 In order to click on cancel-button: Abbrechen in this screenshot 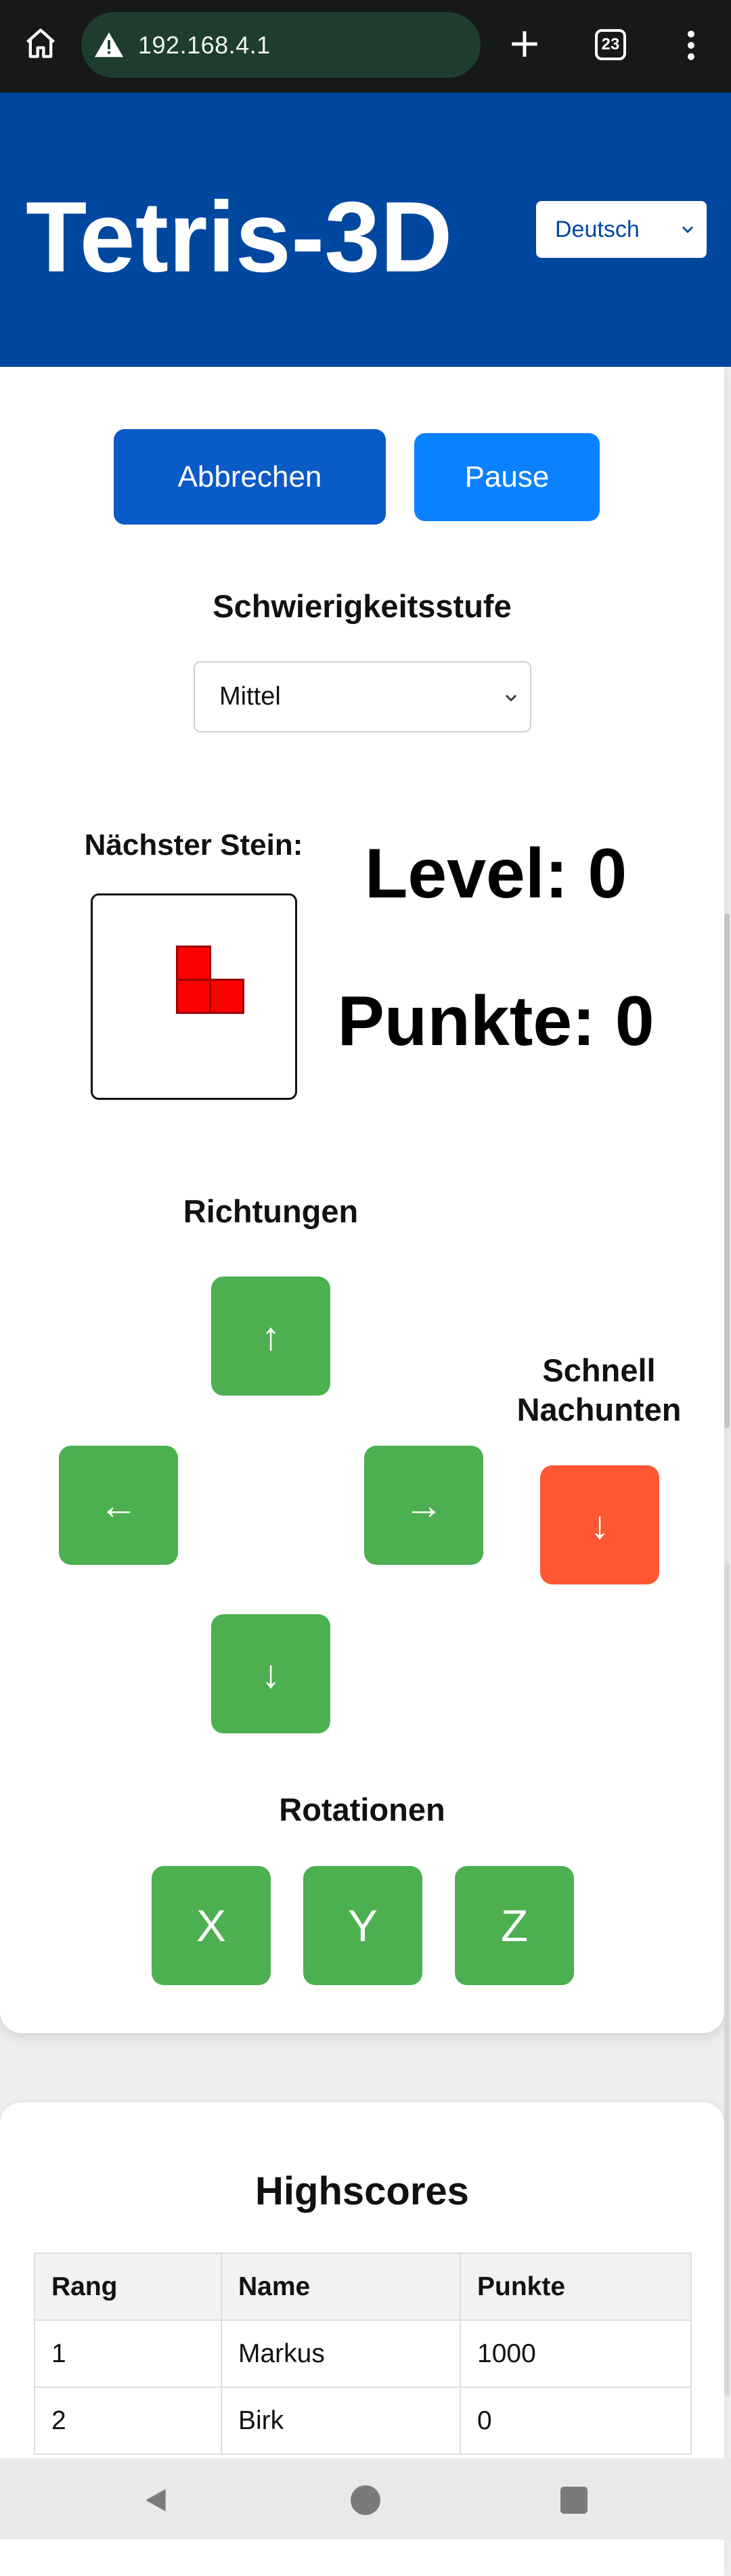, I will do `click(250, 477)`.